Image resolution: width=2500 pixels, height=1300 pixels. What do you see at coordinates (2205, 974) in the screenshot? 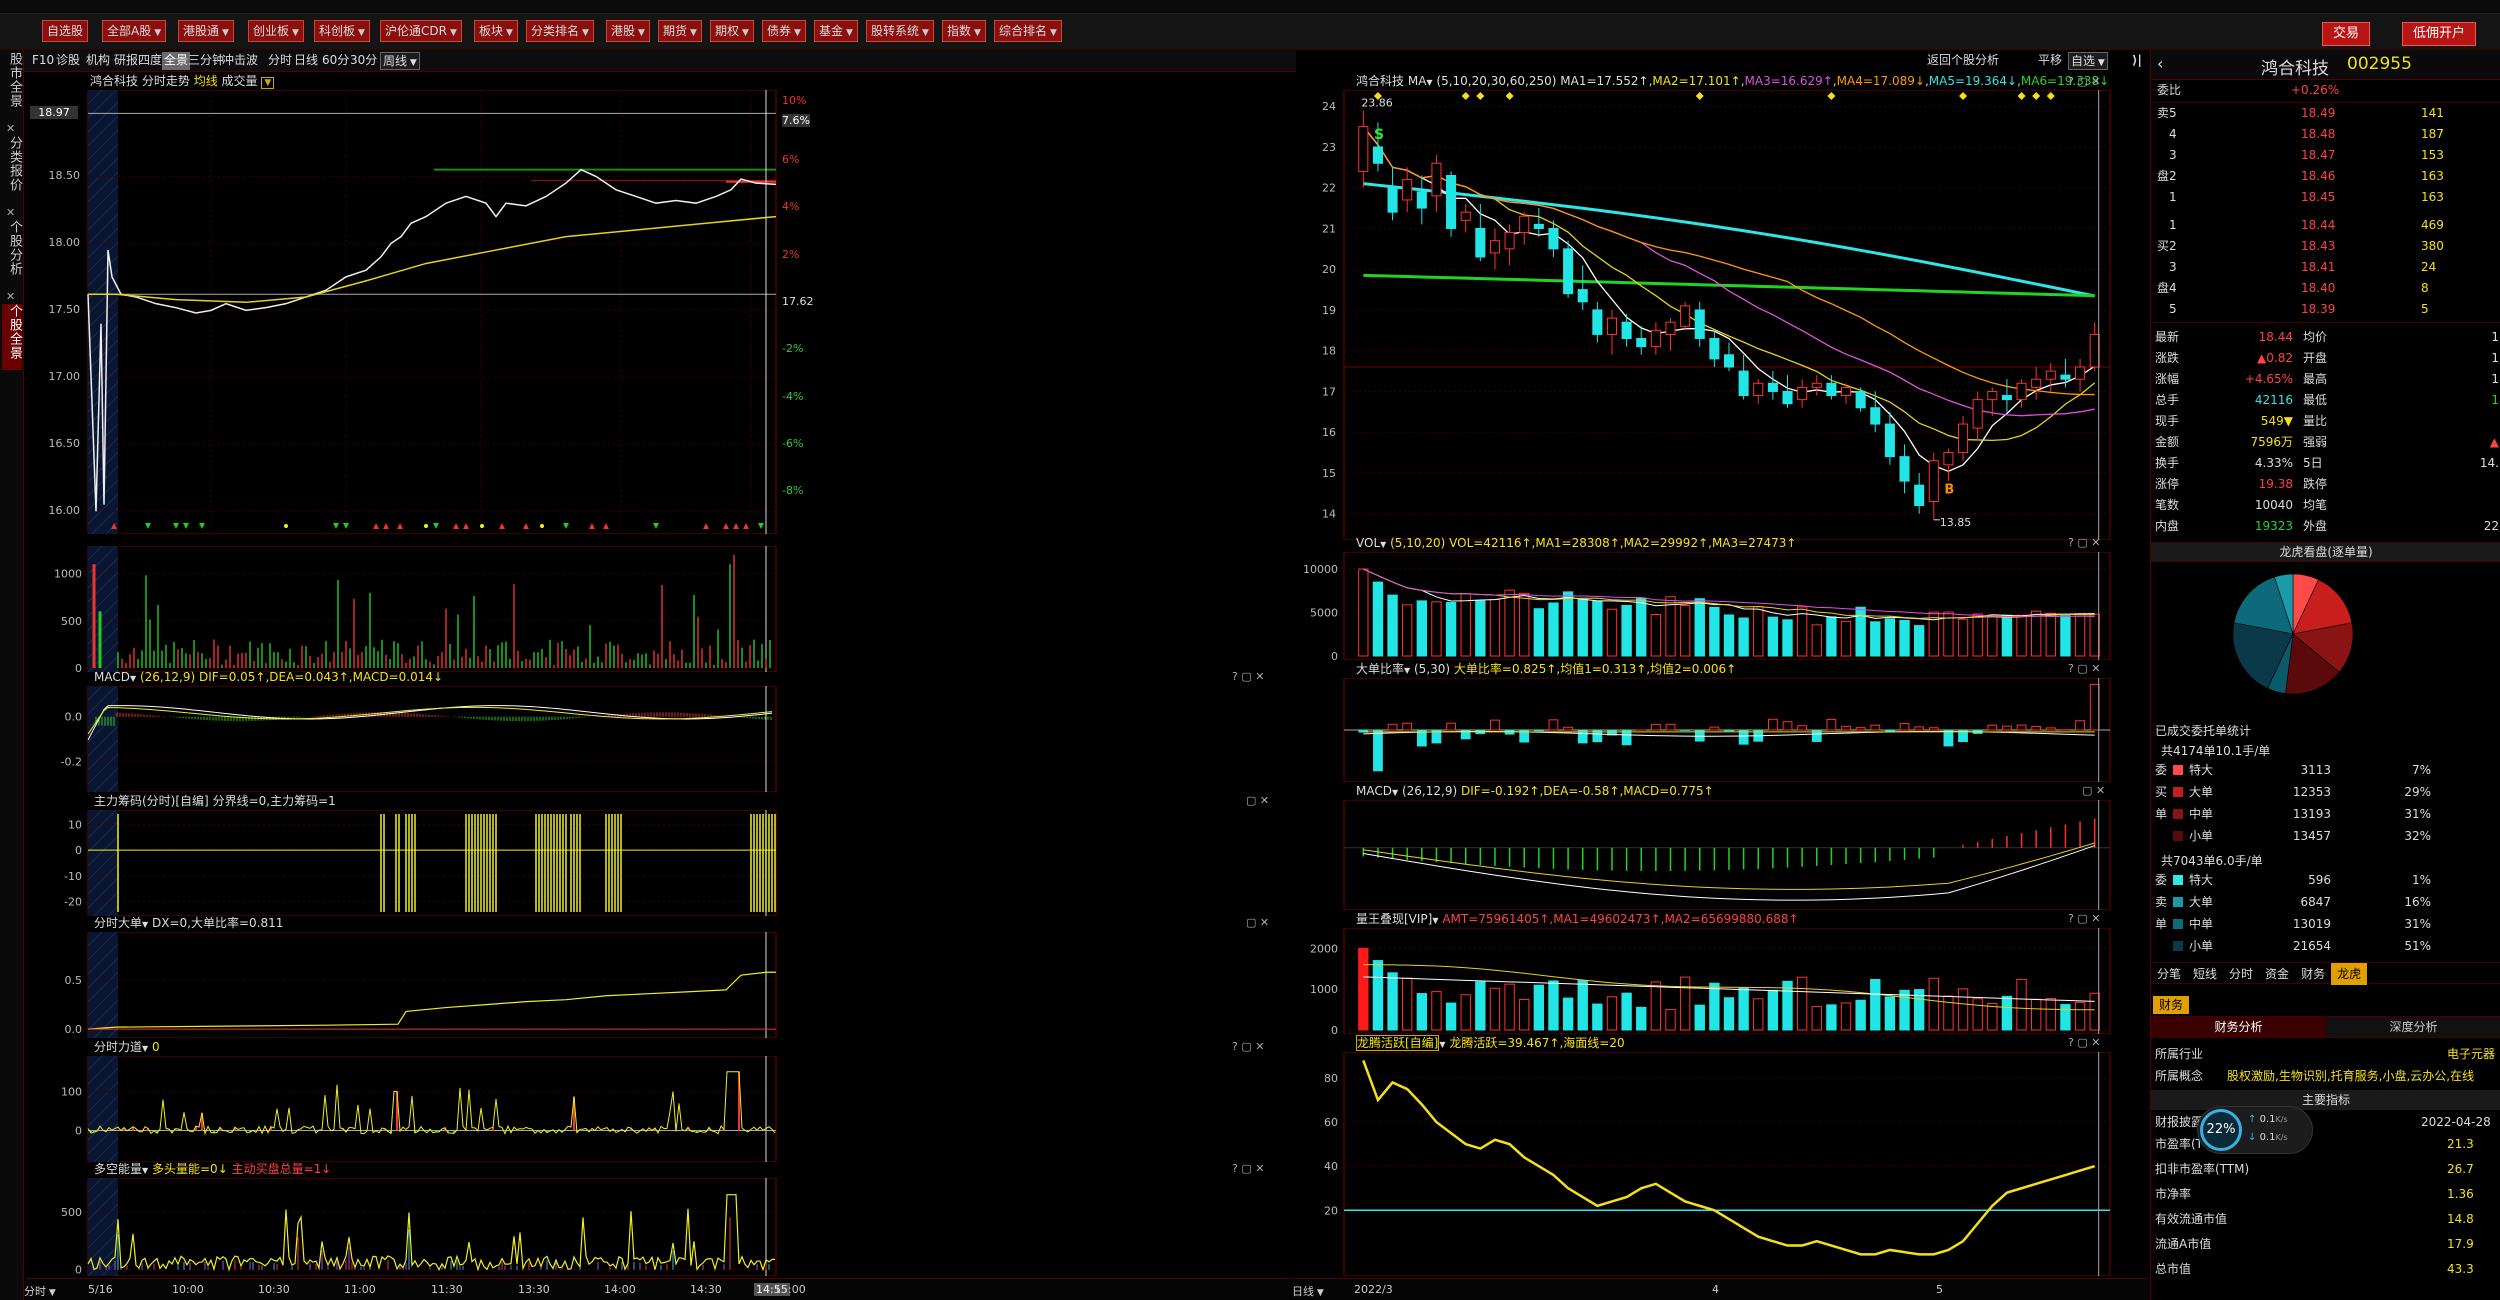
I see `quote-tab-1: 短线` at bounding box center [2205, 974].